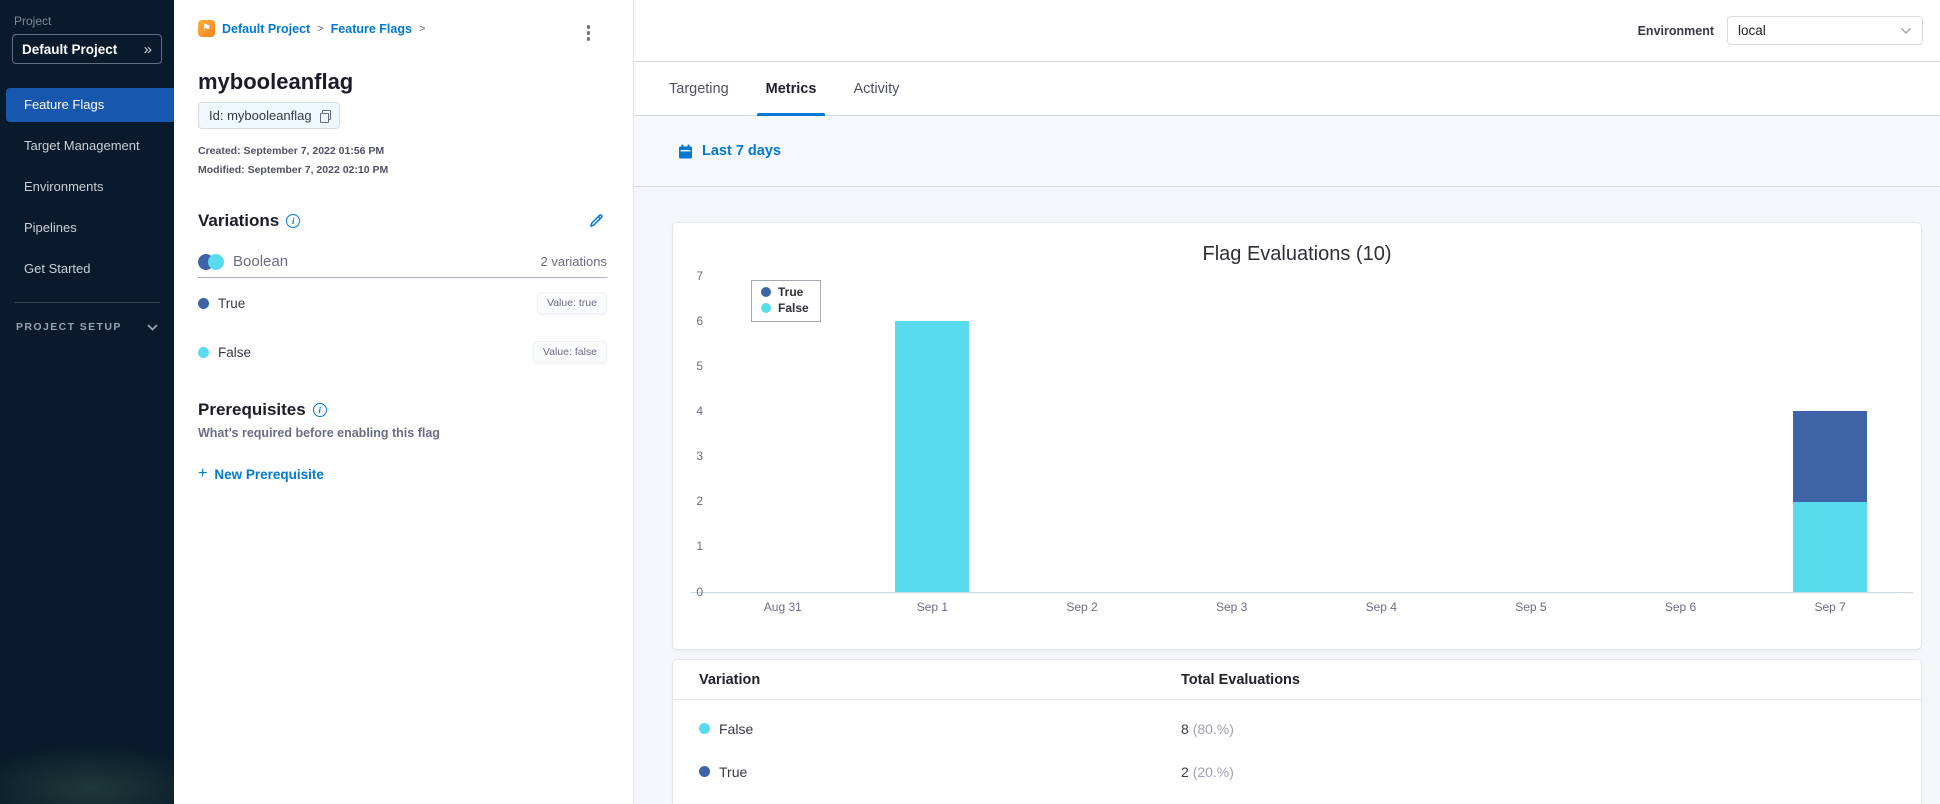  What do you see at coordinates (1531, 607) in the screenshot?
I see `x-axis-tick-label: Sep 5` at bounding box center [1531, 607].